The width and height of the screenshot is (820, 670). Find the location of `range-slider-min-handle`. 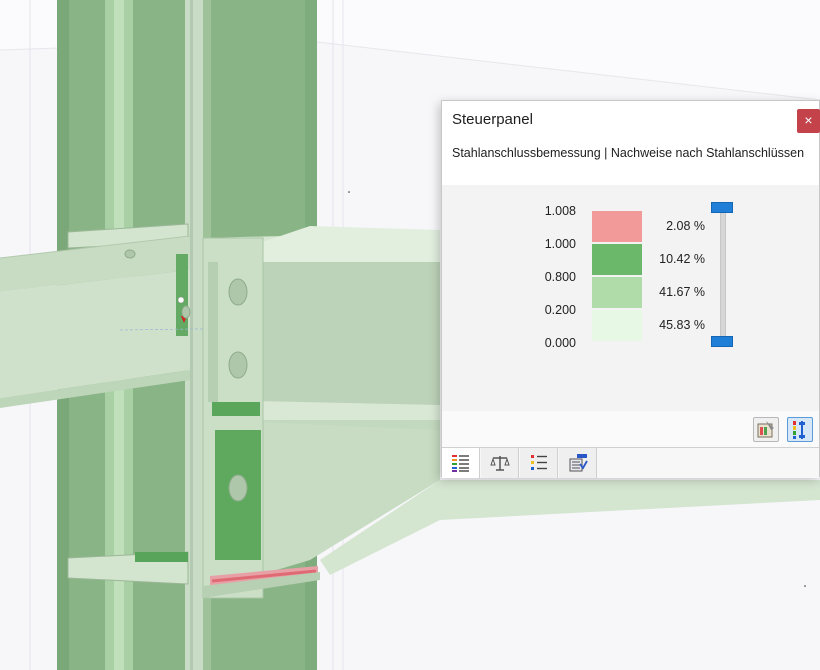

range-slider-min-handle is located at coordinates (722, 341).